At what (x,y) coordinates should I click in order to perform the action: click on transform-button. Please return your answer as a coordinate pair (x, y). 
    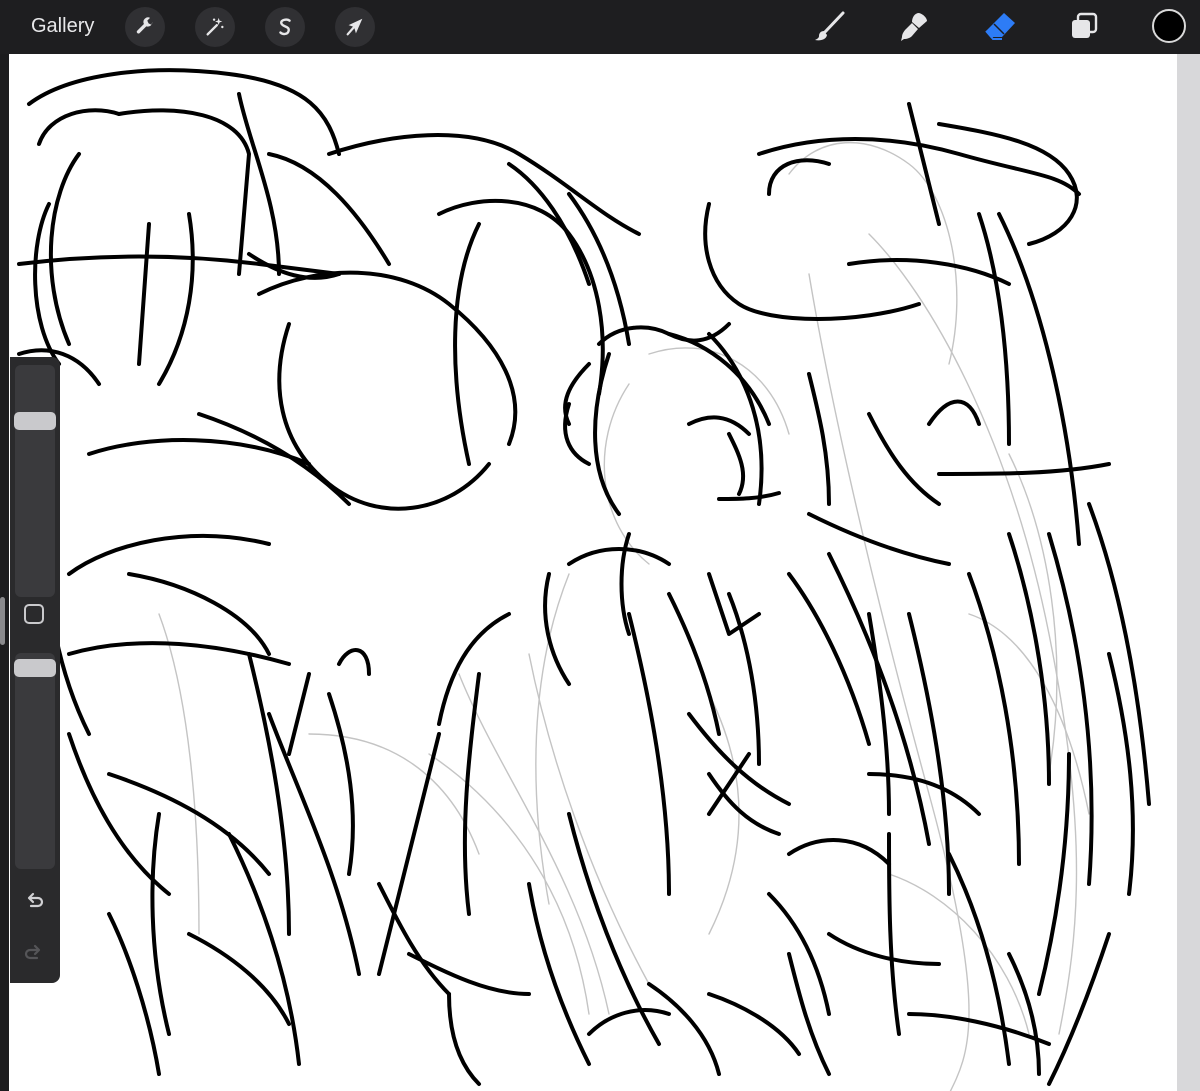
    Looking at the image, I should click on (355, 27).